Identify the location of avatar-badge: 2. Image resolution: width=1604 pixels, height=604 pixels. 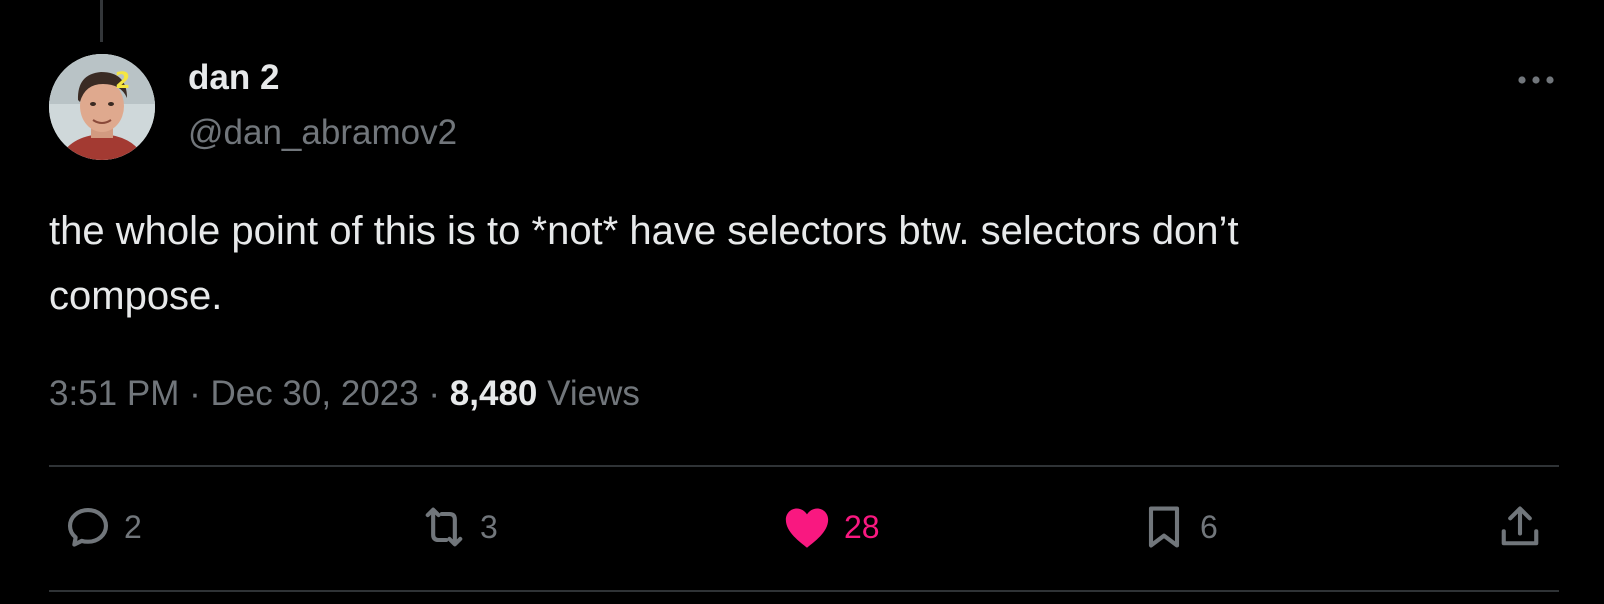
(122, 81).